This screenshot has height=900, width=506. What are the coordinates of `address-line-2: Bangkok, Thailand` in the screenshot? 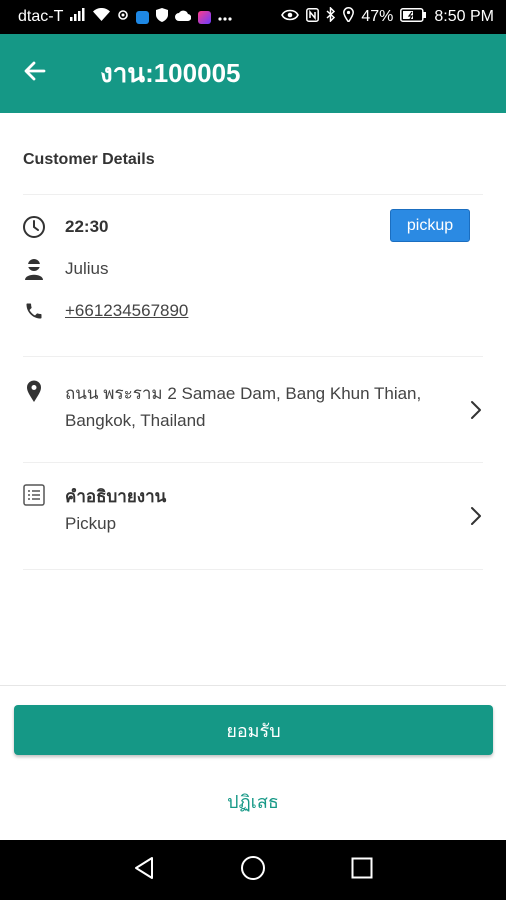 It's located at (135, 420).